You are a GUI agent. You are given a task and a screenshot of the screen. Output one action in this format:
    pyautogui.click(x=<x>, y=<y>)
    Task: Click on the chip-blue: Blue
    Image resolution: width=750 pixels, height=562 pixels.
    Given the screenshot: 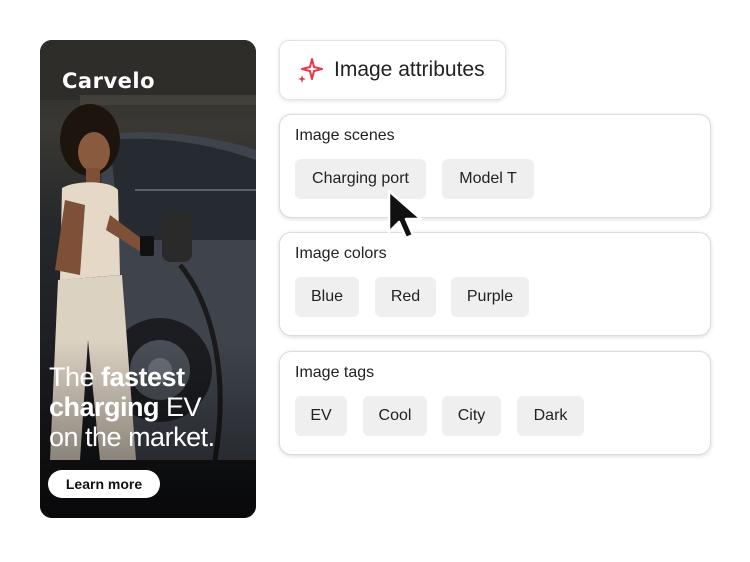 What is the action you would take?
    pyautogui.click(x=327, y=297)
    